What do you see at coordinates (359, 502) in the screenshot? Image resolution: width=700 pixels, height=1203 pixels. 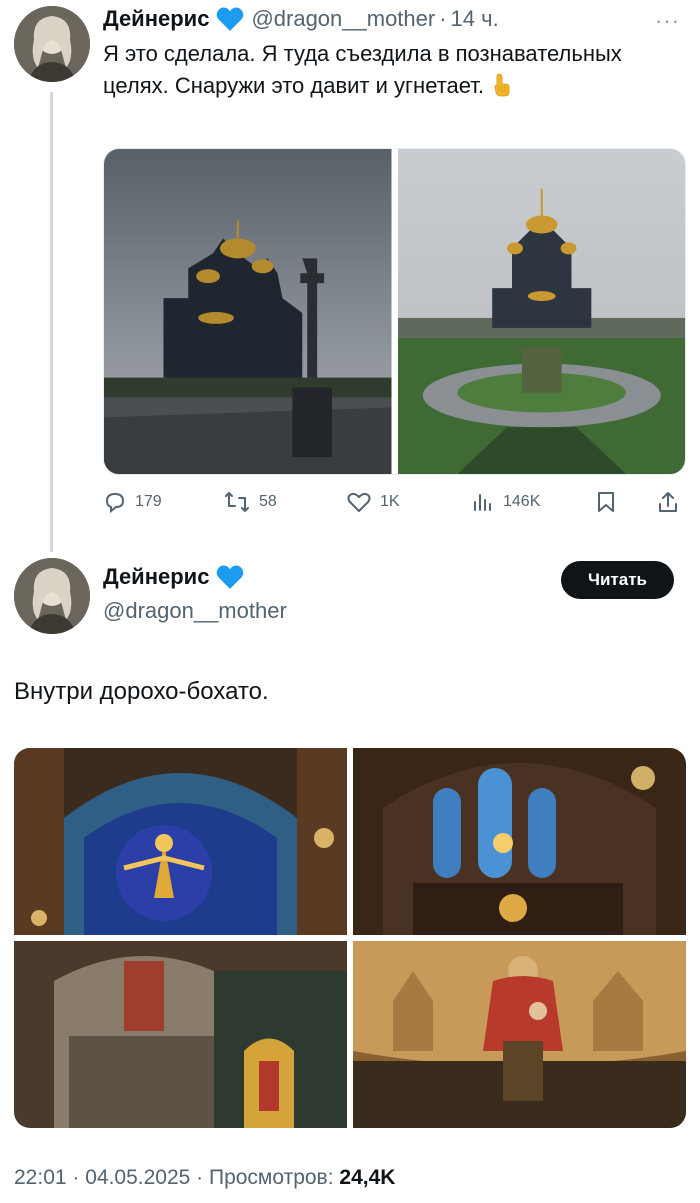 I see `heart-icon` at bounding box center [359, 502].